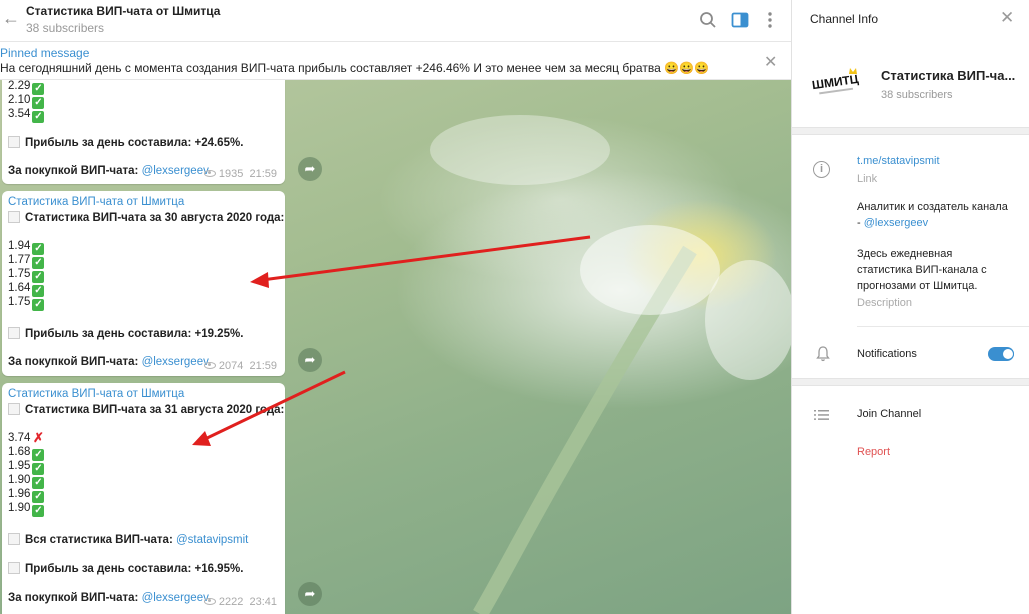 Image resolution: width=1029 pixels, height=614 pixels. Describe the element at coordinates (905, 254) in the screenshot. I see `description-line: Здесь ежедневная` at that location.